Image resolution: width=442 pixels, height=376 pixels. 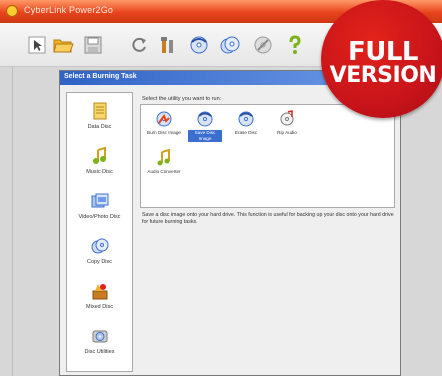 I want to click on sidebar-item-copy-disc: Copy Disc, so click(x=99, y=257).